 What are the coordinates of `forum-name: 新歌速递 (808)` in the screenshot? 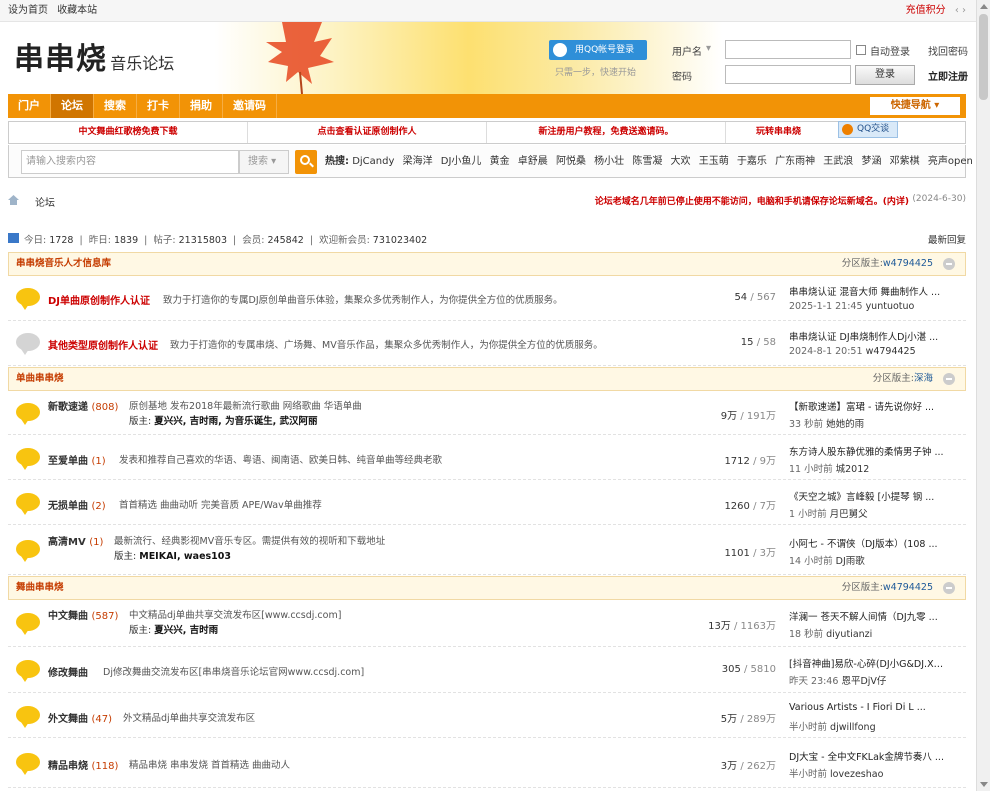 It's located at (83, 405).